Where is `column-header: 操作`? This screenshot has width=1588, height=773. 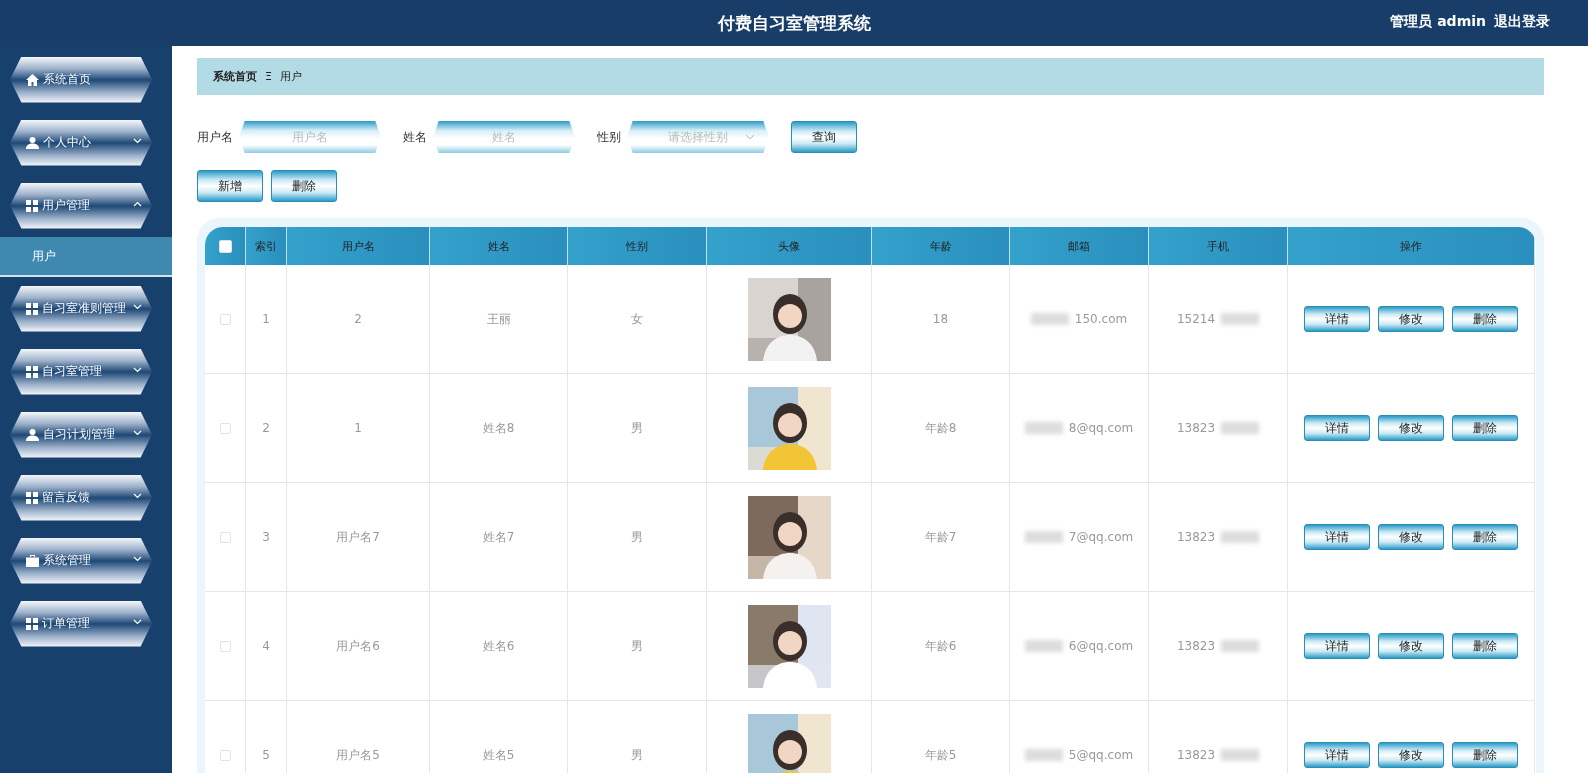
column-header: 操作 is located at coordinates (1411, 246).